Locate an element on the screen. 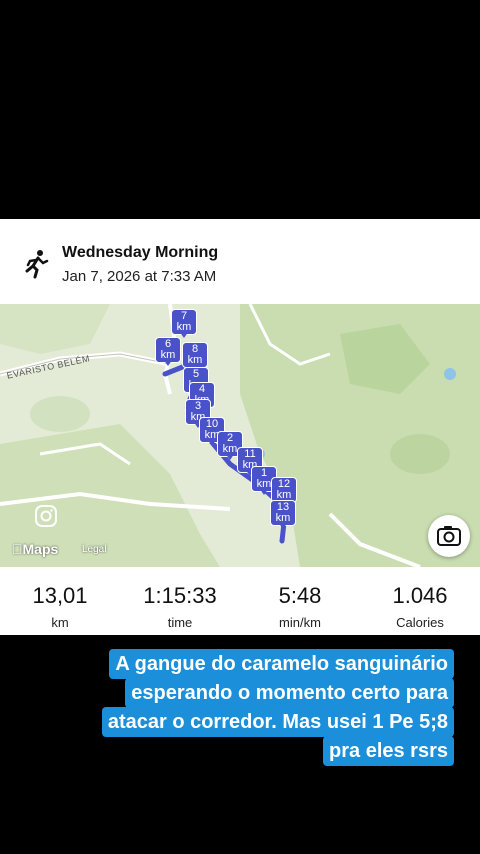 Image resolution: width=480 pixels, height=854 pixels. stat-unit: time is located at coordinates (180, 622).